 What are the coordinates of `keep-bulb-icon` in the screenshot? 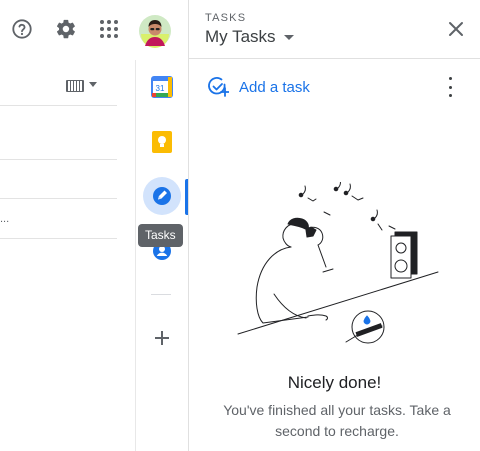 It's located at (162, 142).